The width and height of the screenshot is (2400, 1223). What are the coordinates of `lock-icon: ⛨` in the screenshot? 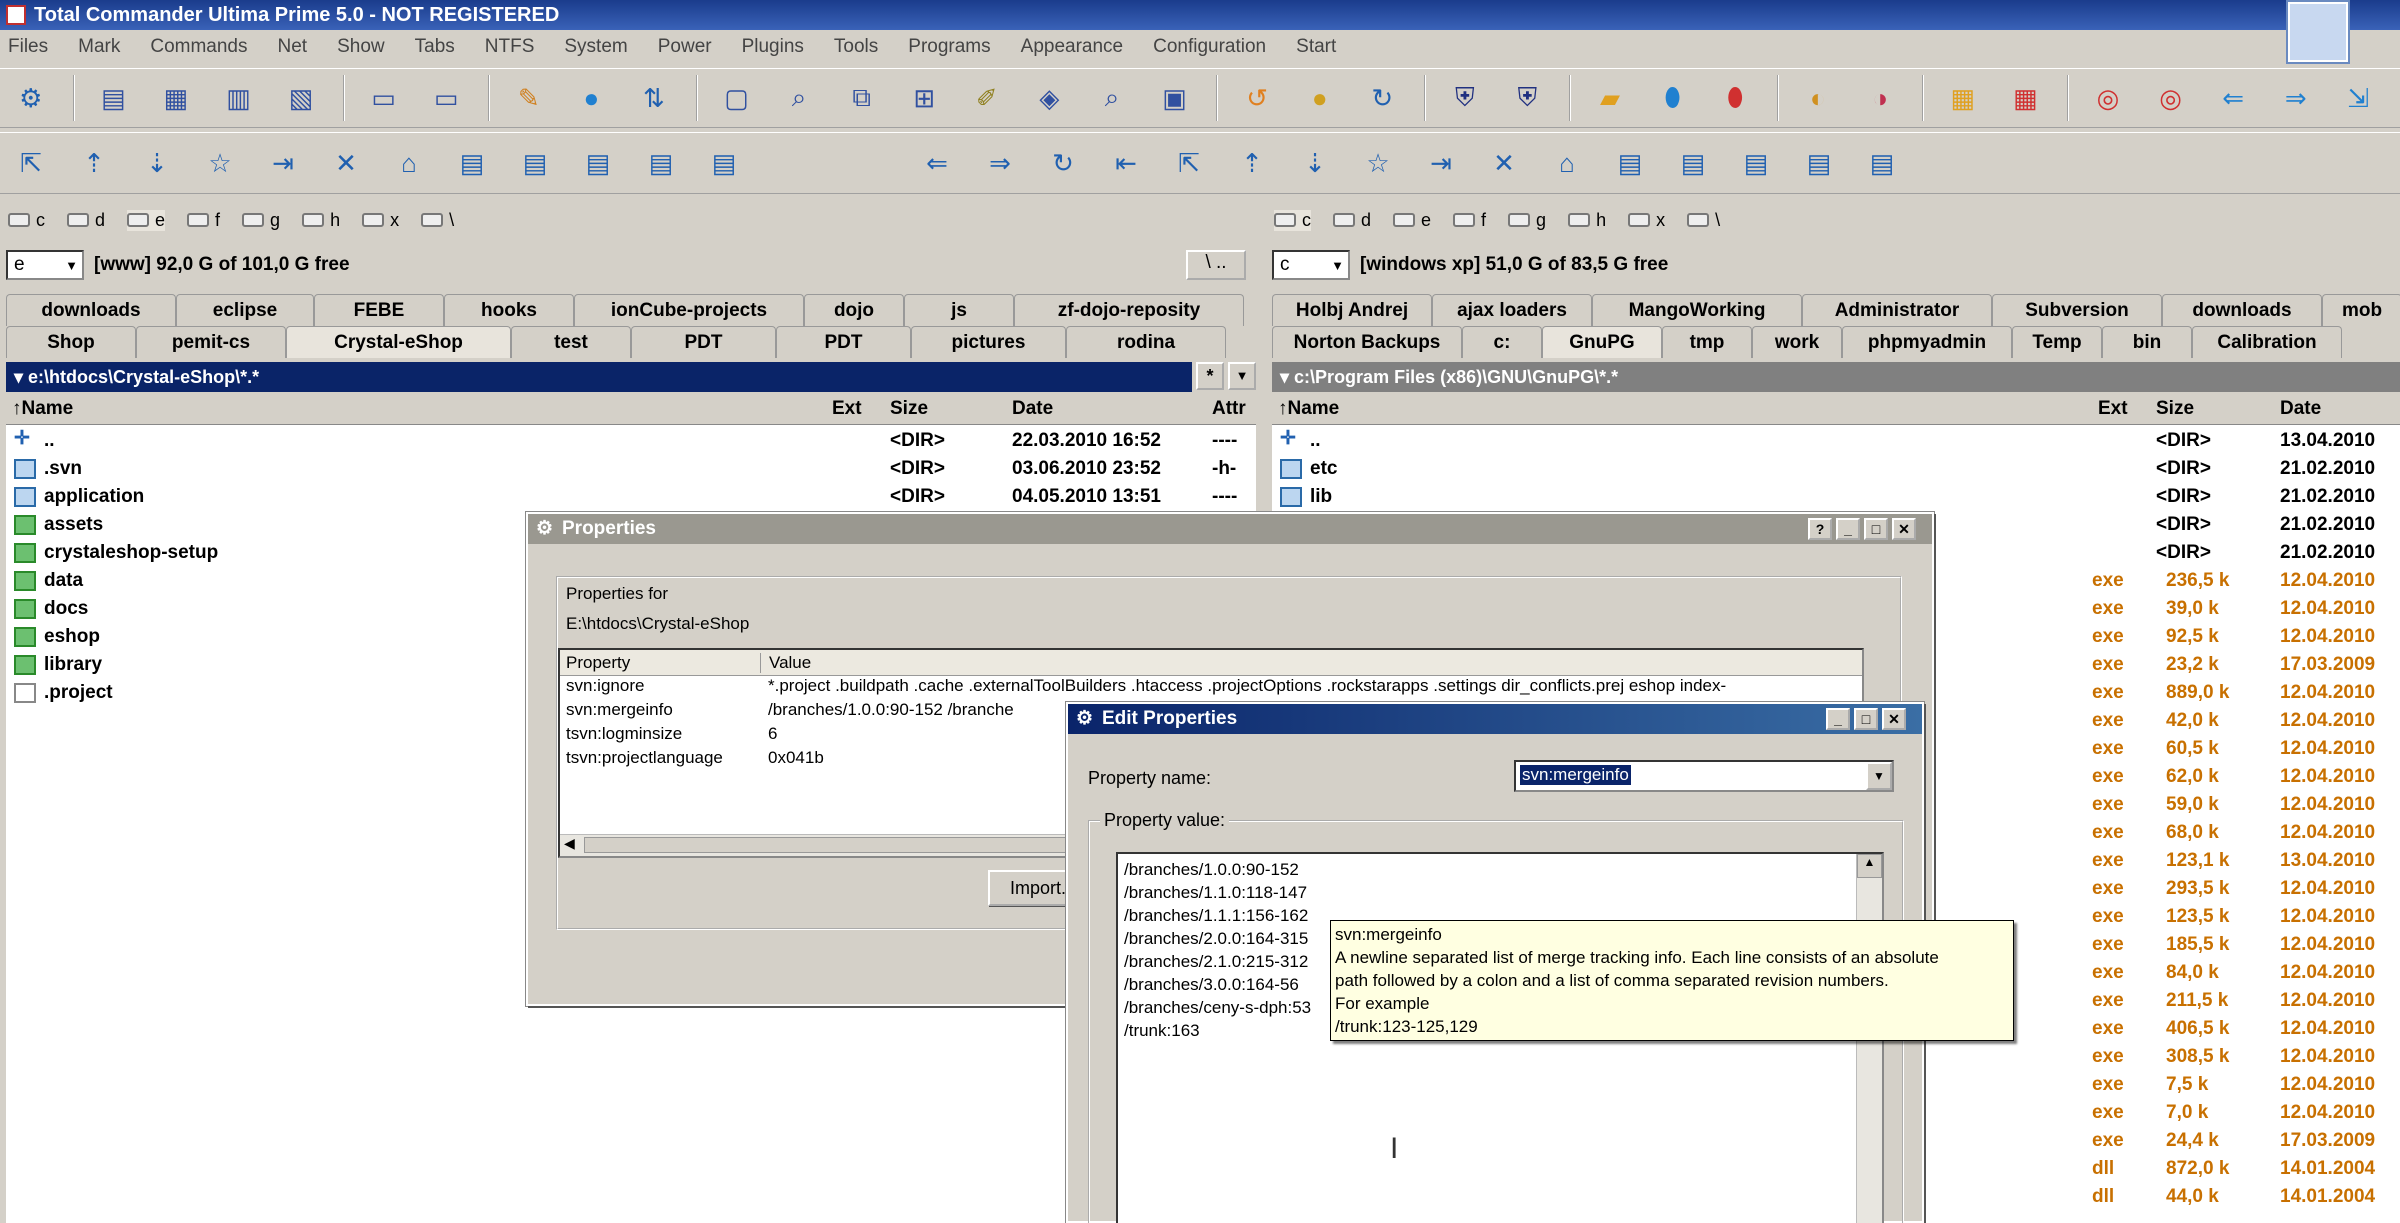 It's located at (1528, 98).